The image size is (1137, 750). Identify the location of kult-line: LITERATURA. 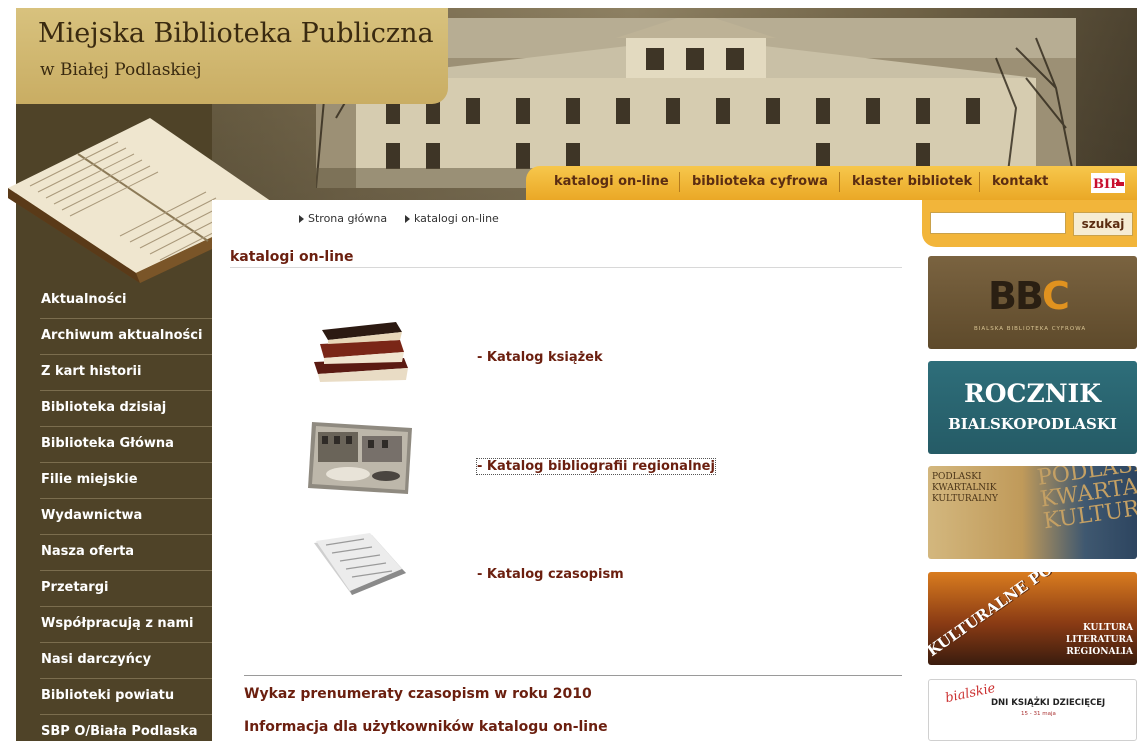
(1099, 640).